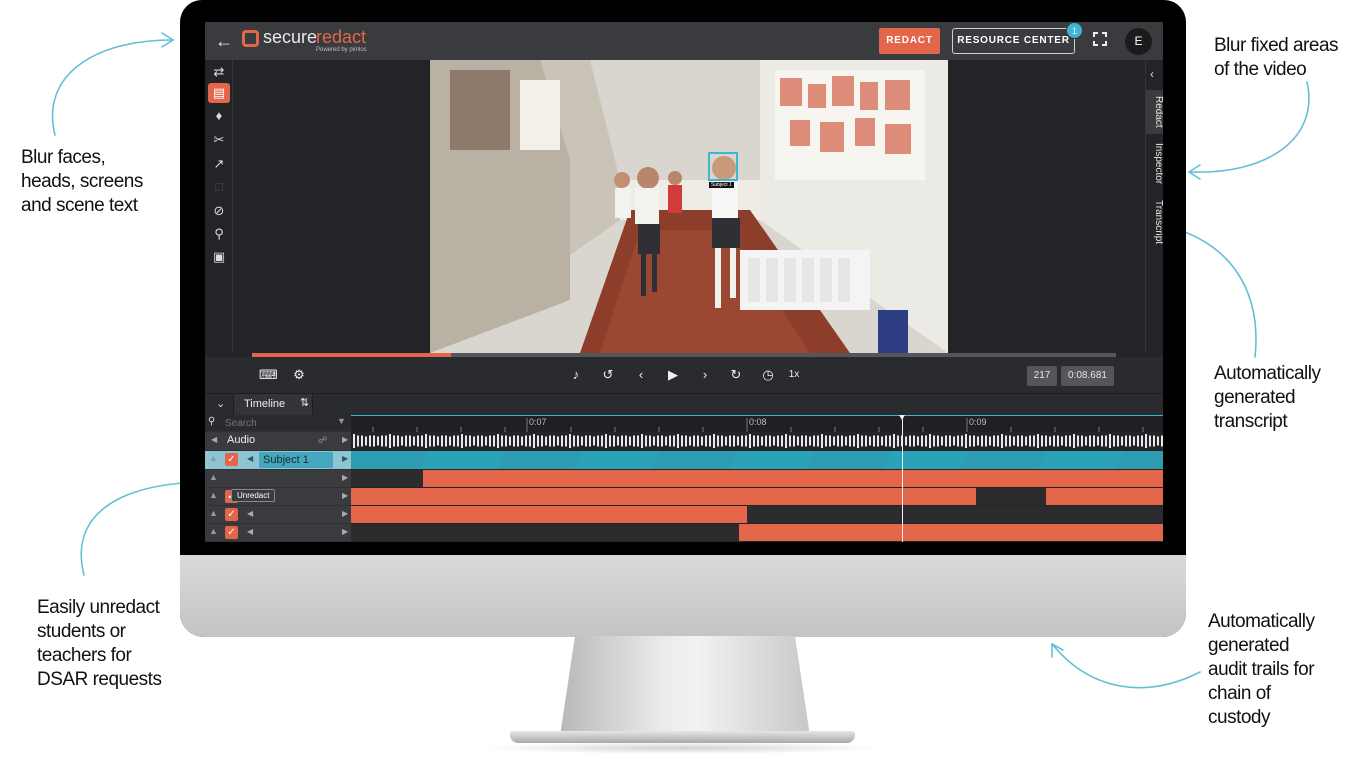 The image size is (1366, 768). What do you see at coordinates (219, 164) in the screenshot?
I see `trend-icon: ↗` at bounding box center [219, 164].